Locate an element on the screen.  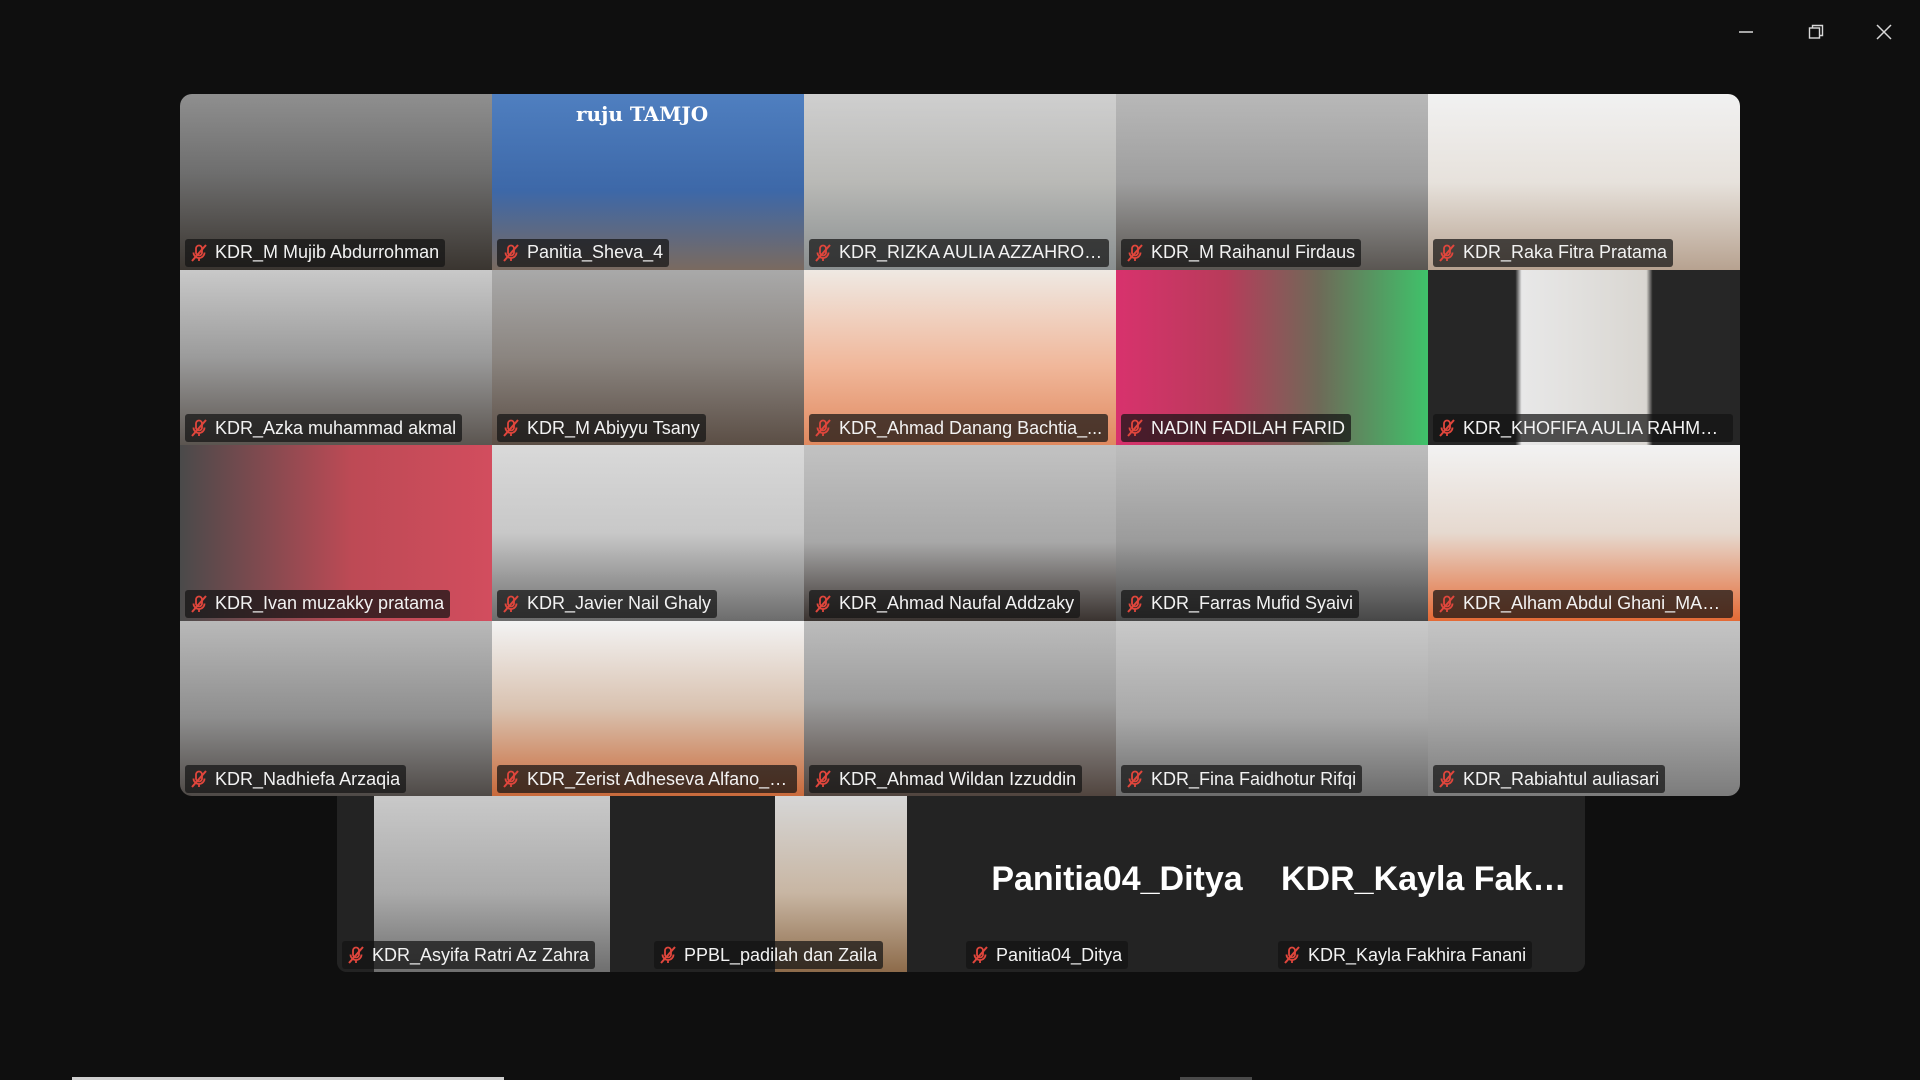
participant-name-label: KDR_Rabiahtul auliasari is located at coordinates (1549, 779).